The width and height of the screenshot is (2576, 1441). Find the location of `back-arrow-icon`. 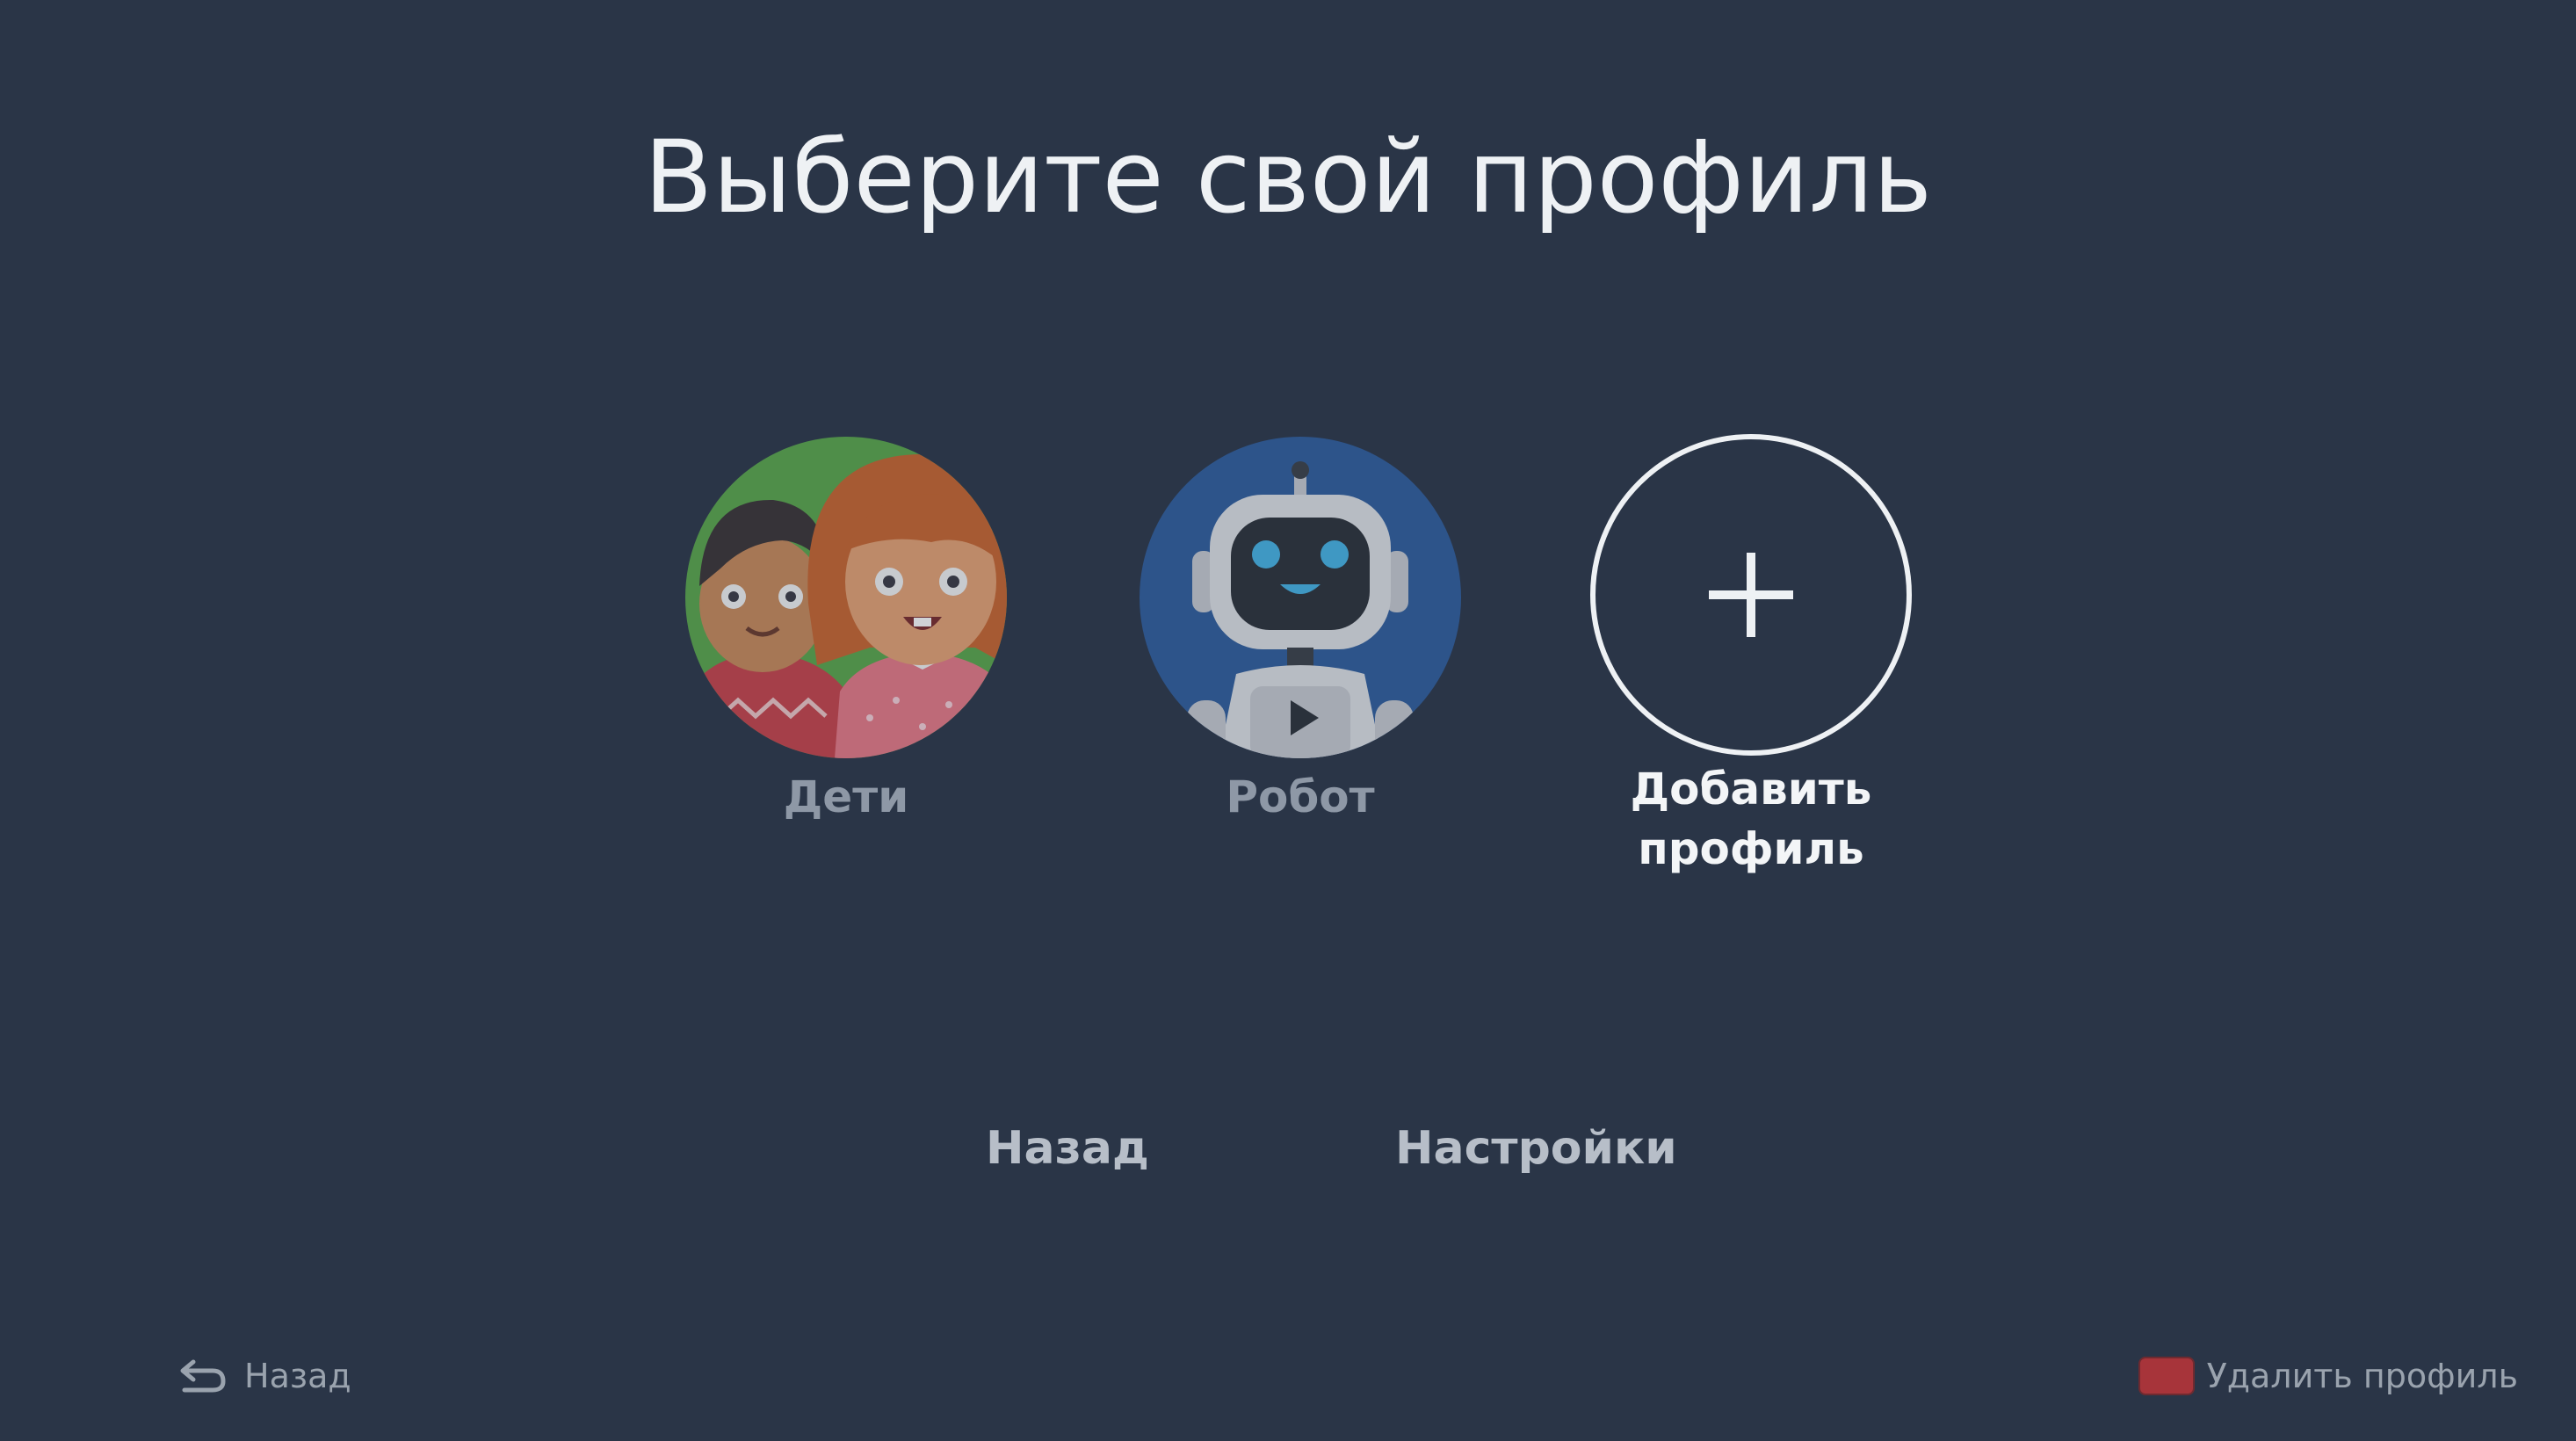

back-arrow-icon is located at coordinates (203, 1376).